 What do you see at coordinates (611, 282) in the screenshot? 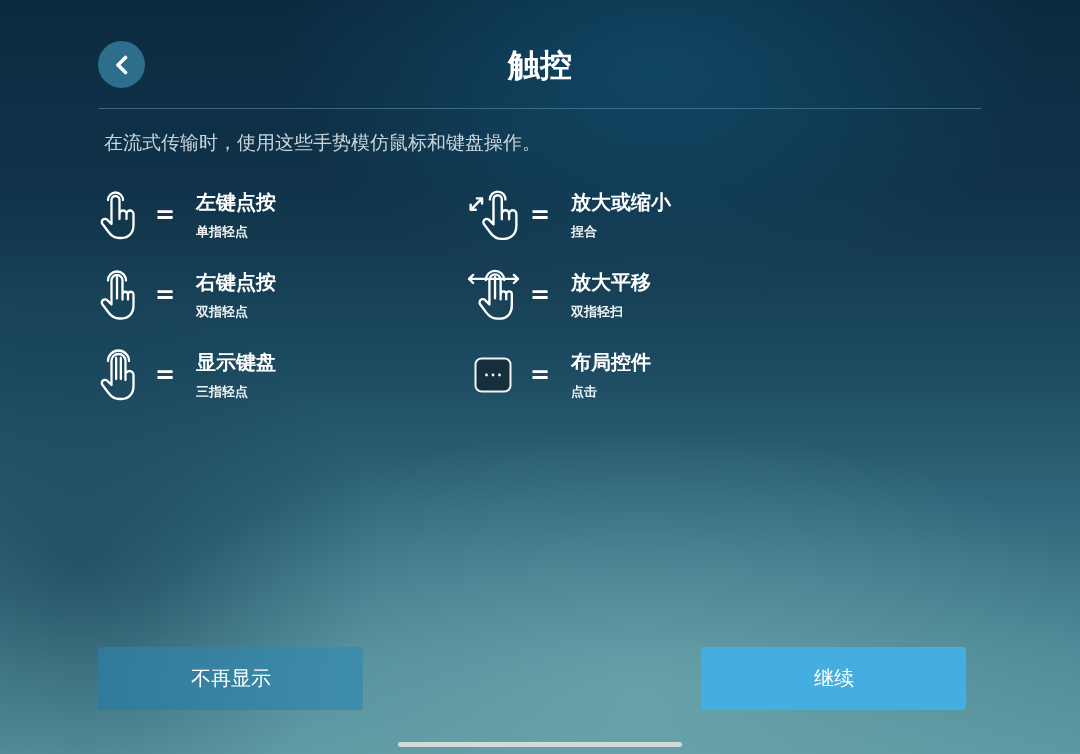
I see `action-label: 放大平移` at bounding box center [611, 282].